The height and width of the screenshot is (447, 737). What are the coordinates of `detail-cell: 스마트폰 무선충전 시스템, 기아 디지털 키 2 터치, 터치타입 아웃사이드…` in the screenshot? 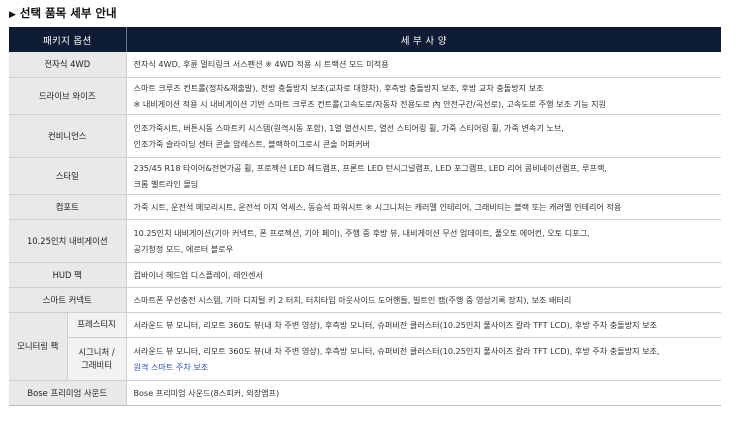 It's located at (423, 300).